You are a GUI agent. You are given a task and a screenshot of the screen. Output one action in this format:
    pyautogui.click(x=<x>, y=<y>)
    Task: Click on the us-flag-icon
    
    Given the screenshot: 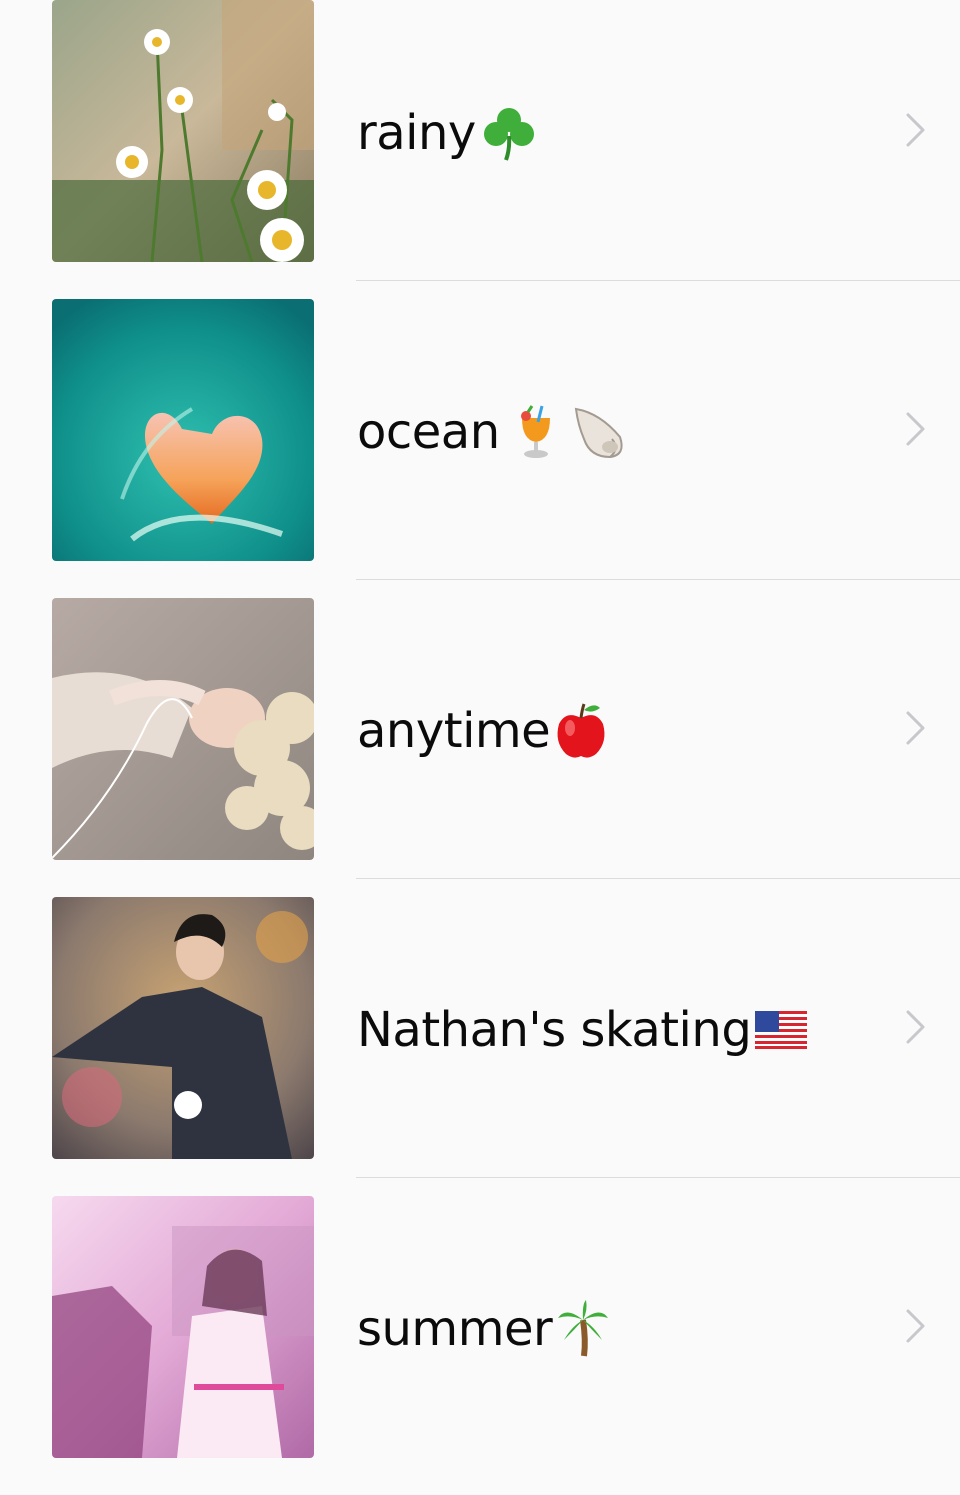 What is the action you would take?
    pyautogui.click(x=781, y=1030)
    